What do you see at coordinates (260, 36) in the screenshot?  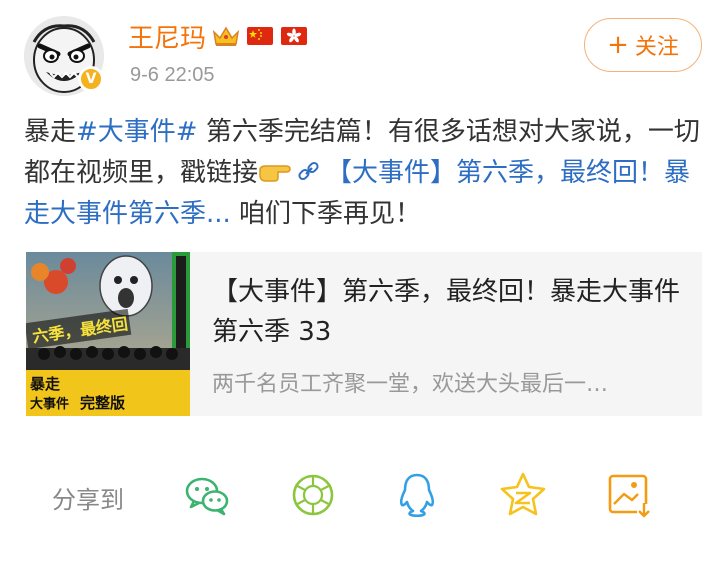 I see `china-flag-icon` at bounding box center [260, 36].